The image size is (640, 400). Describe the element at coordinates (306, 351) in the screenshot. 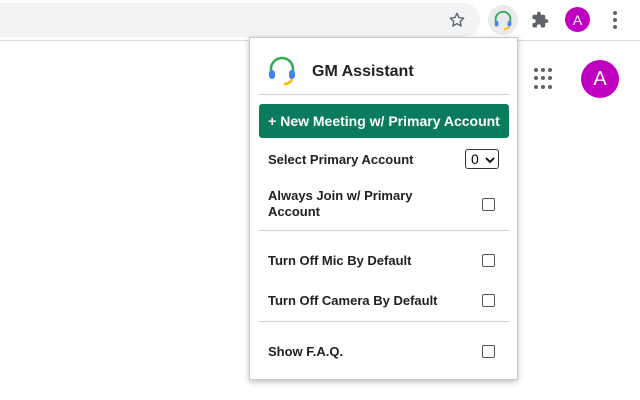

I see `faq-label: Show F.A.Q.` at that location.